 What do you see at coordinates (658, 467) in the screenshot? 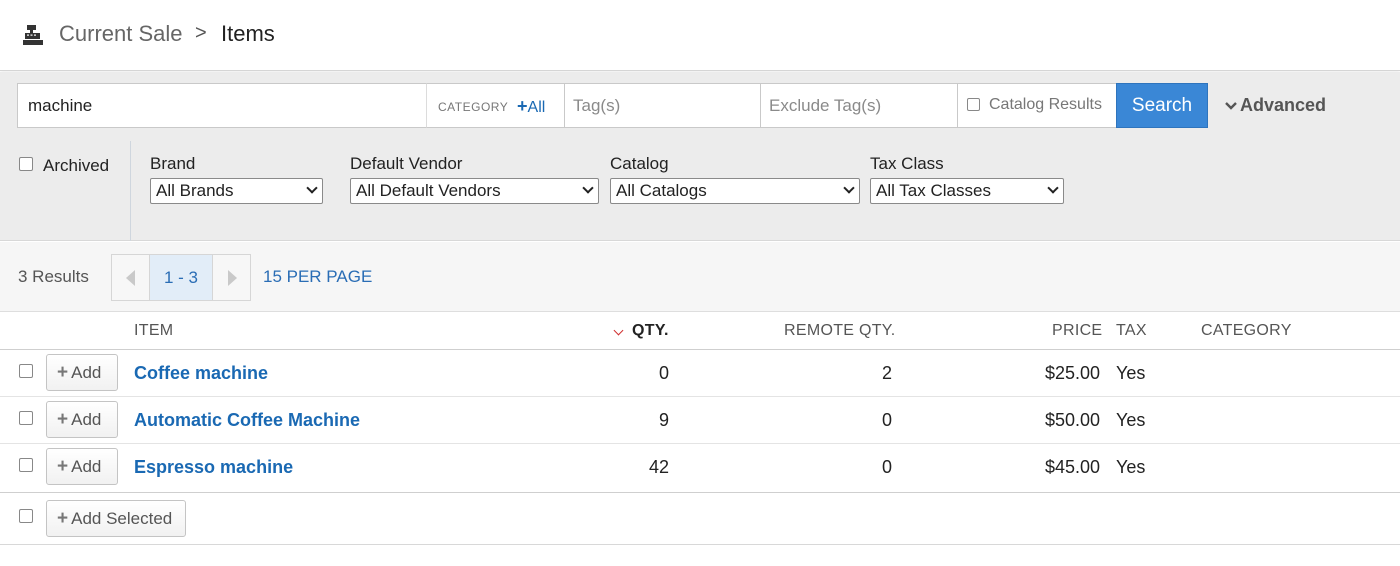
I see `item-qty: 42` at bounding box center [658, 467].